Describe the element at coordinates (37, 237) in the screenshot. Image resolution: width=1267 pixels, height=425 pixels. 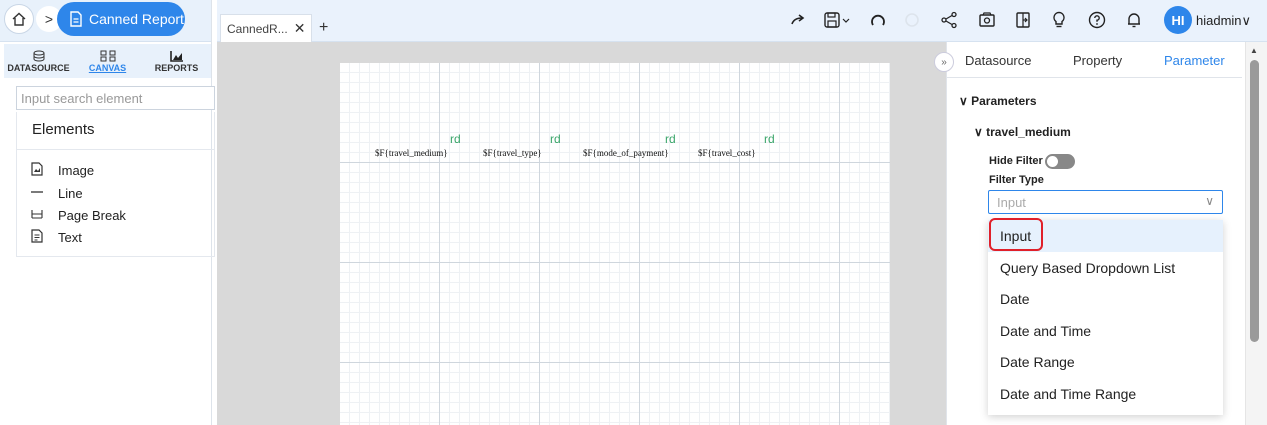
I see `text-icon` at that location.